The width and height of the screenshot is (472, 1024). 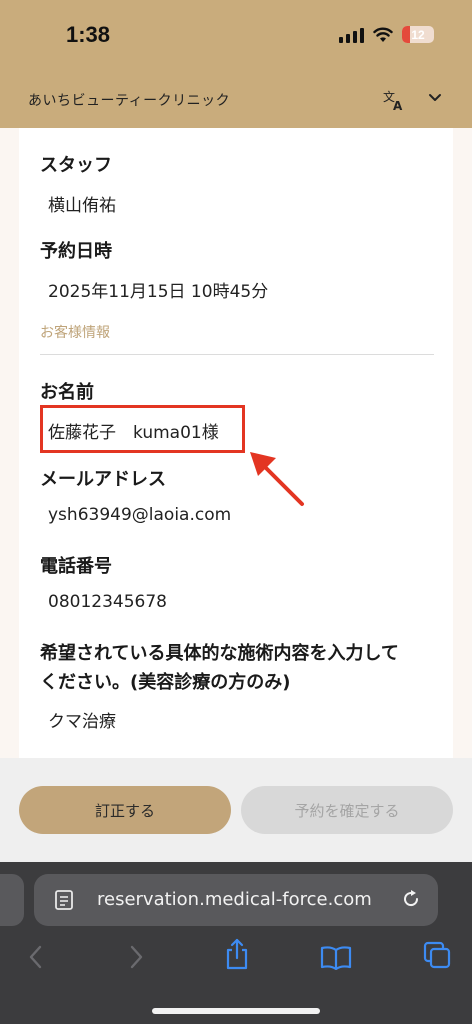 I want to click on staff-label: スタッフ, so click(x=76, y=165).